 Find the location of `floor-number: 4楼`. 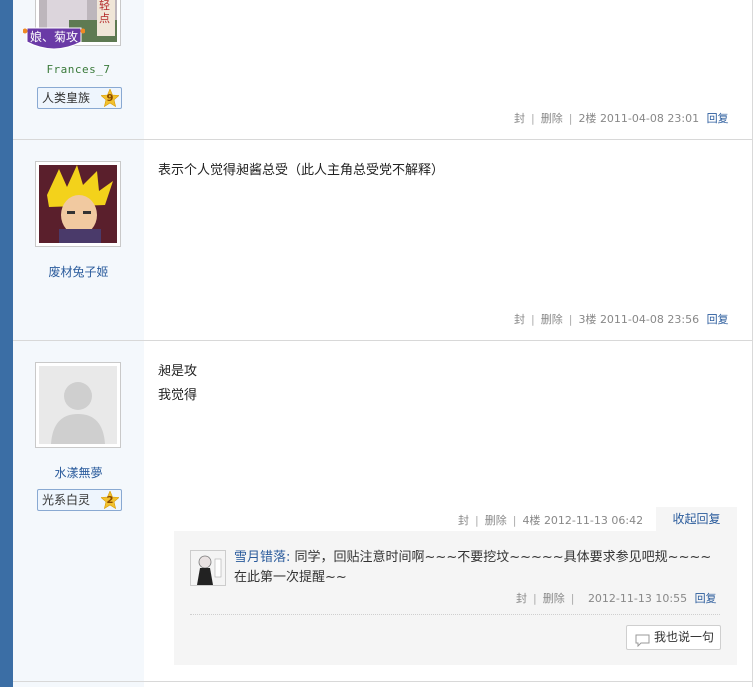

floor-number: 4楼 is located at coordinates (531, 520).